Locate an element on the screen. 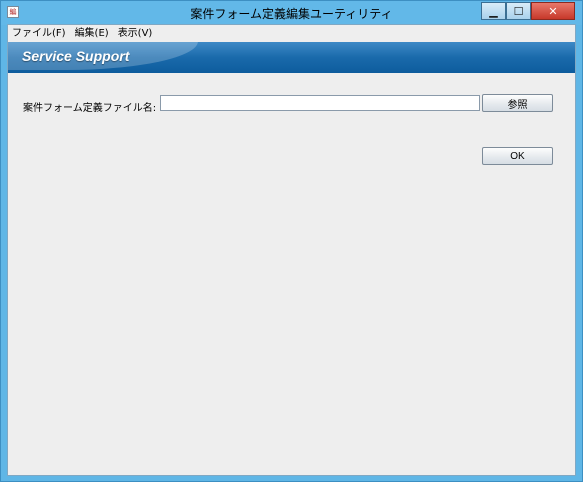  bottom-border is located at coordinates (291, 473).